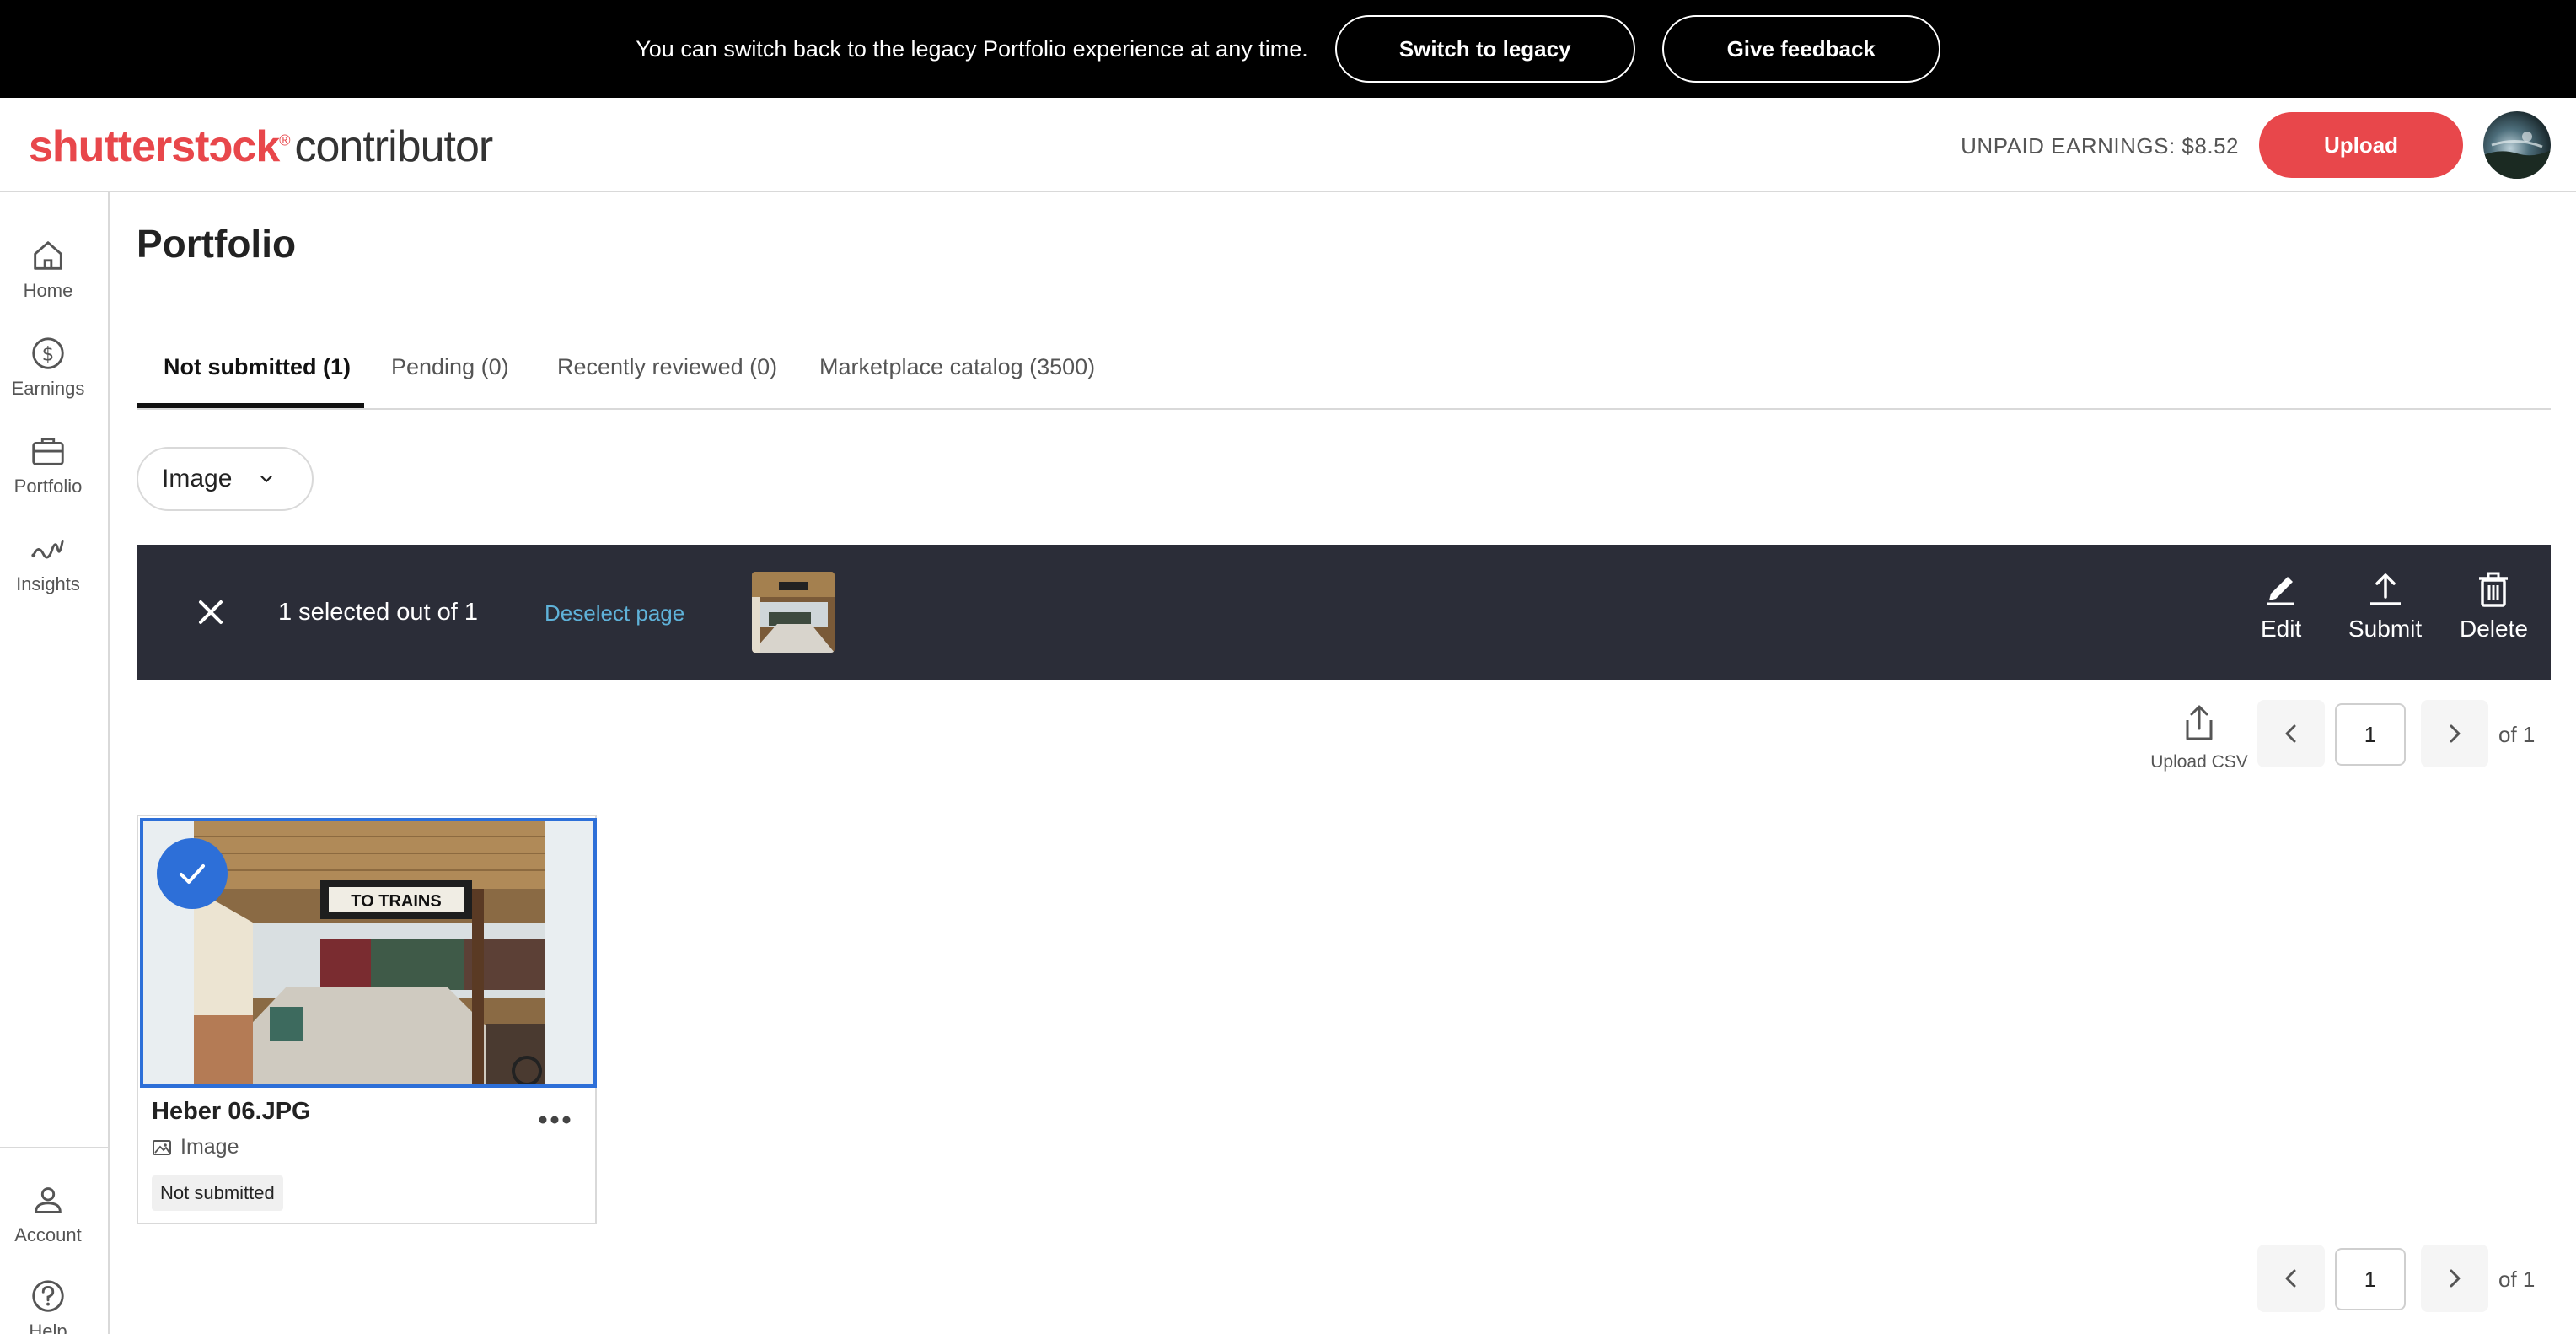 The width and height of the screenshot is (2576, 1334). I want to click on prev-page-button-top, so click(2291, 733).